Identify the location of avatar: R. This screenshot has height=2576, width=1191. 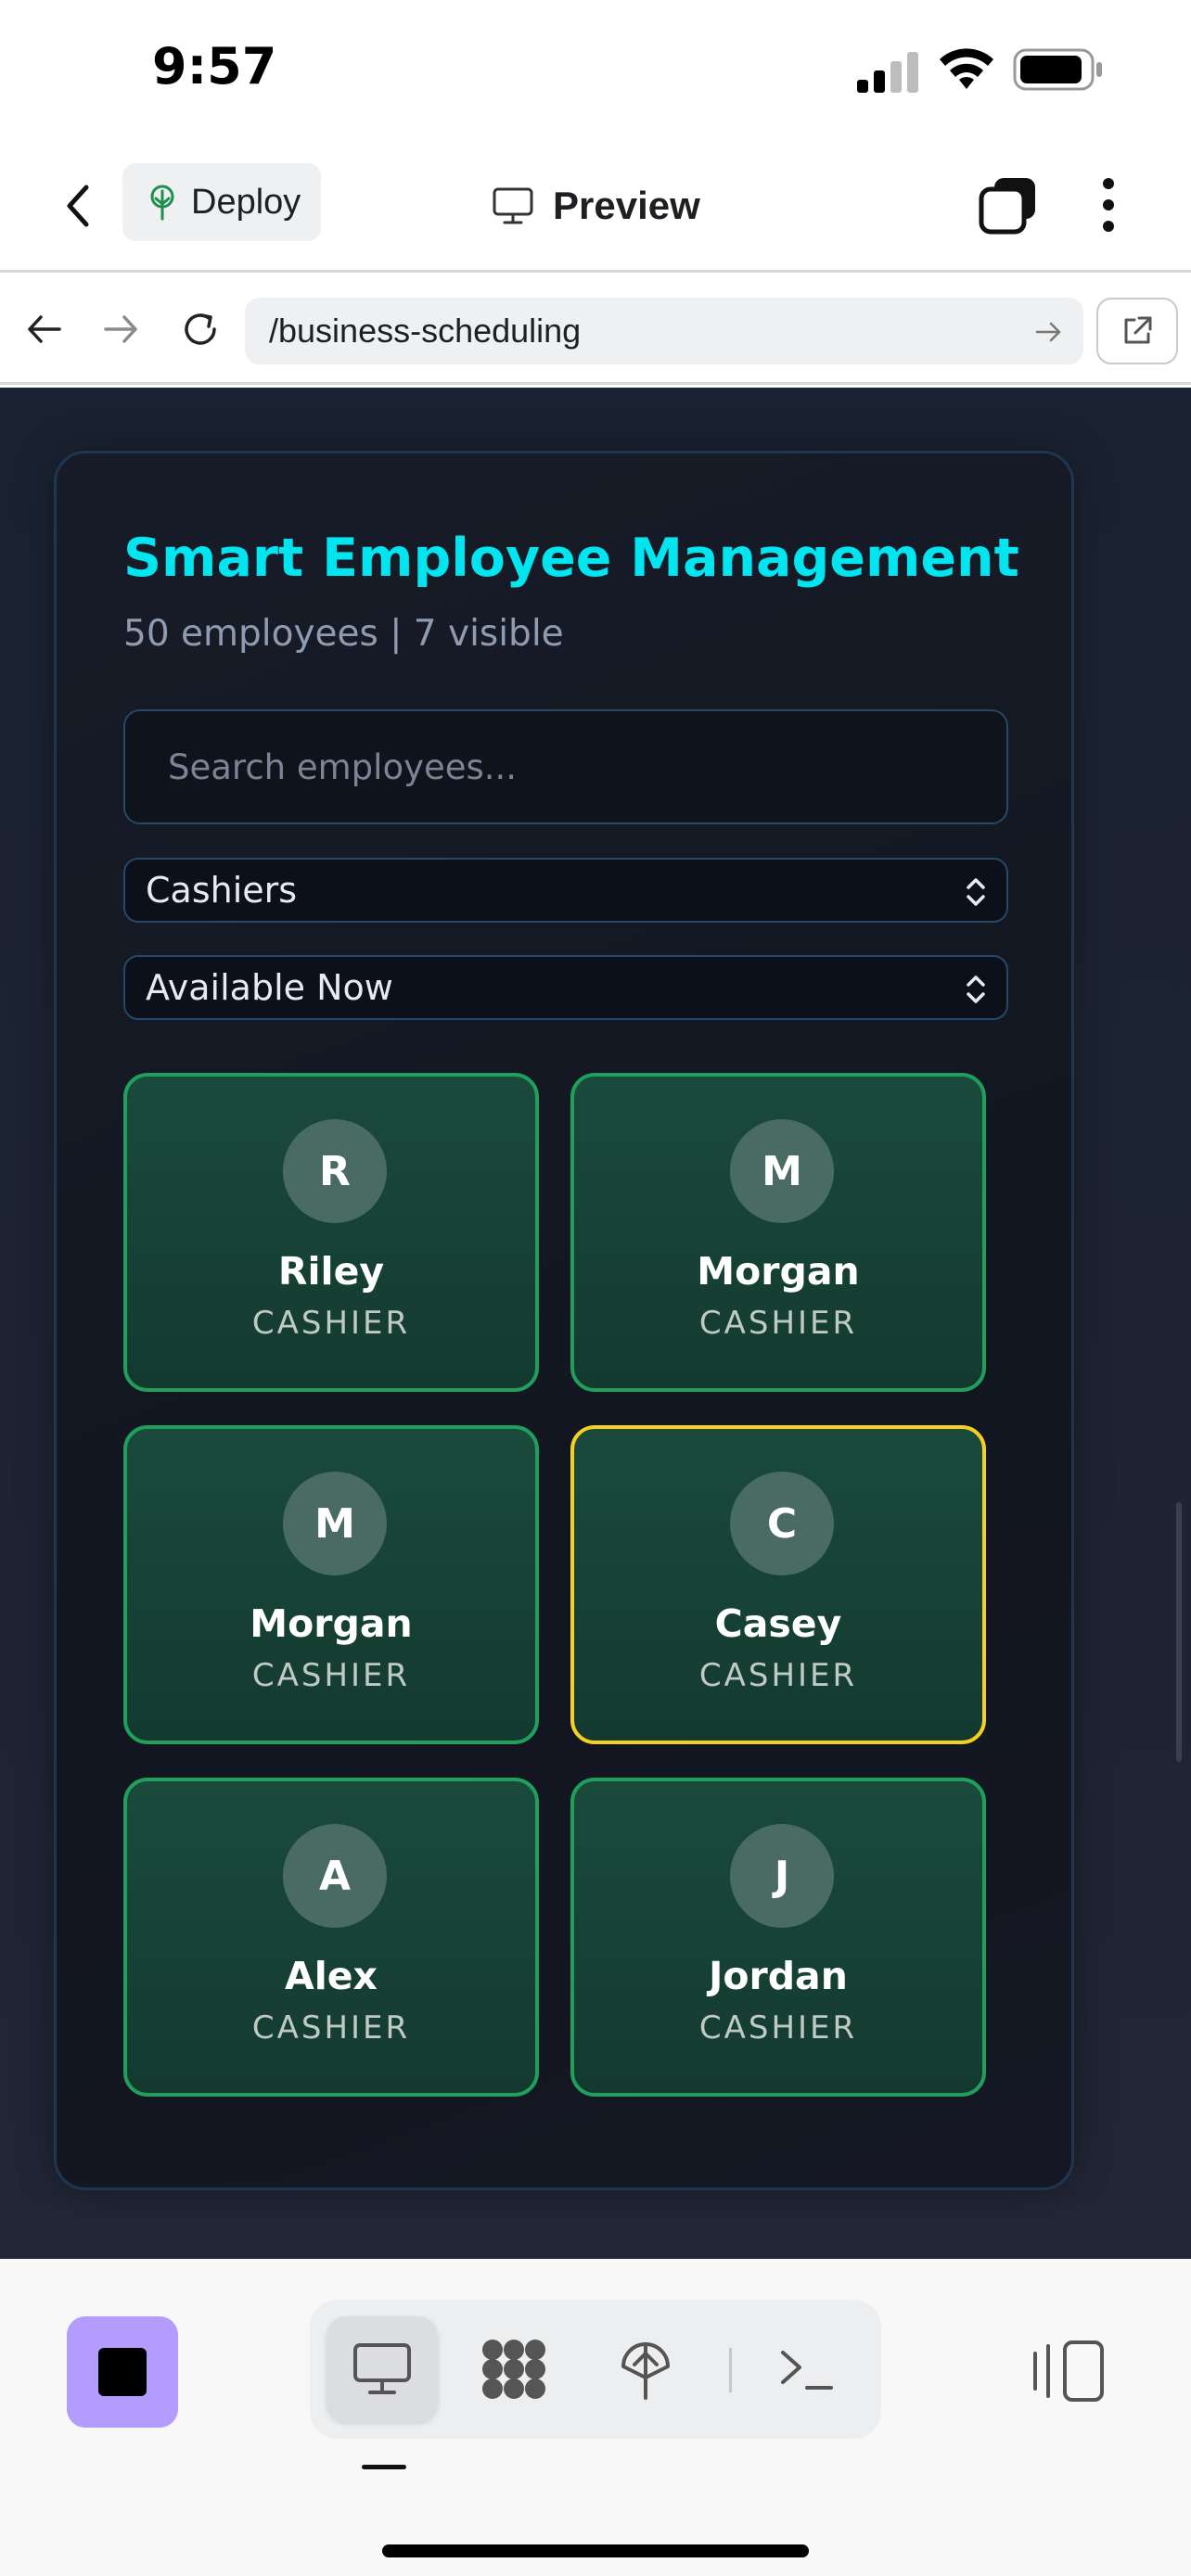
(335, 1171).